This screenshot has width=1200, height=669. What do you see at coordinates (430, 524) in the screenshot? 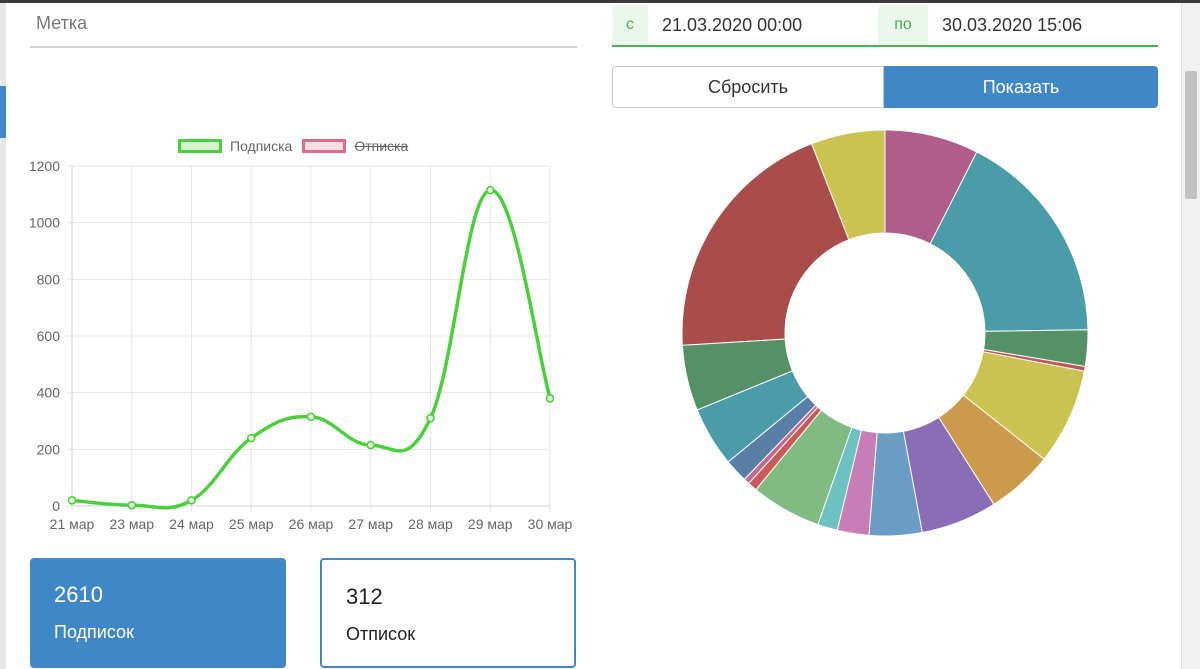
I see `x-tick-label: 28 мар` at bounding box center [430, 524].